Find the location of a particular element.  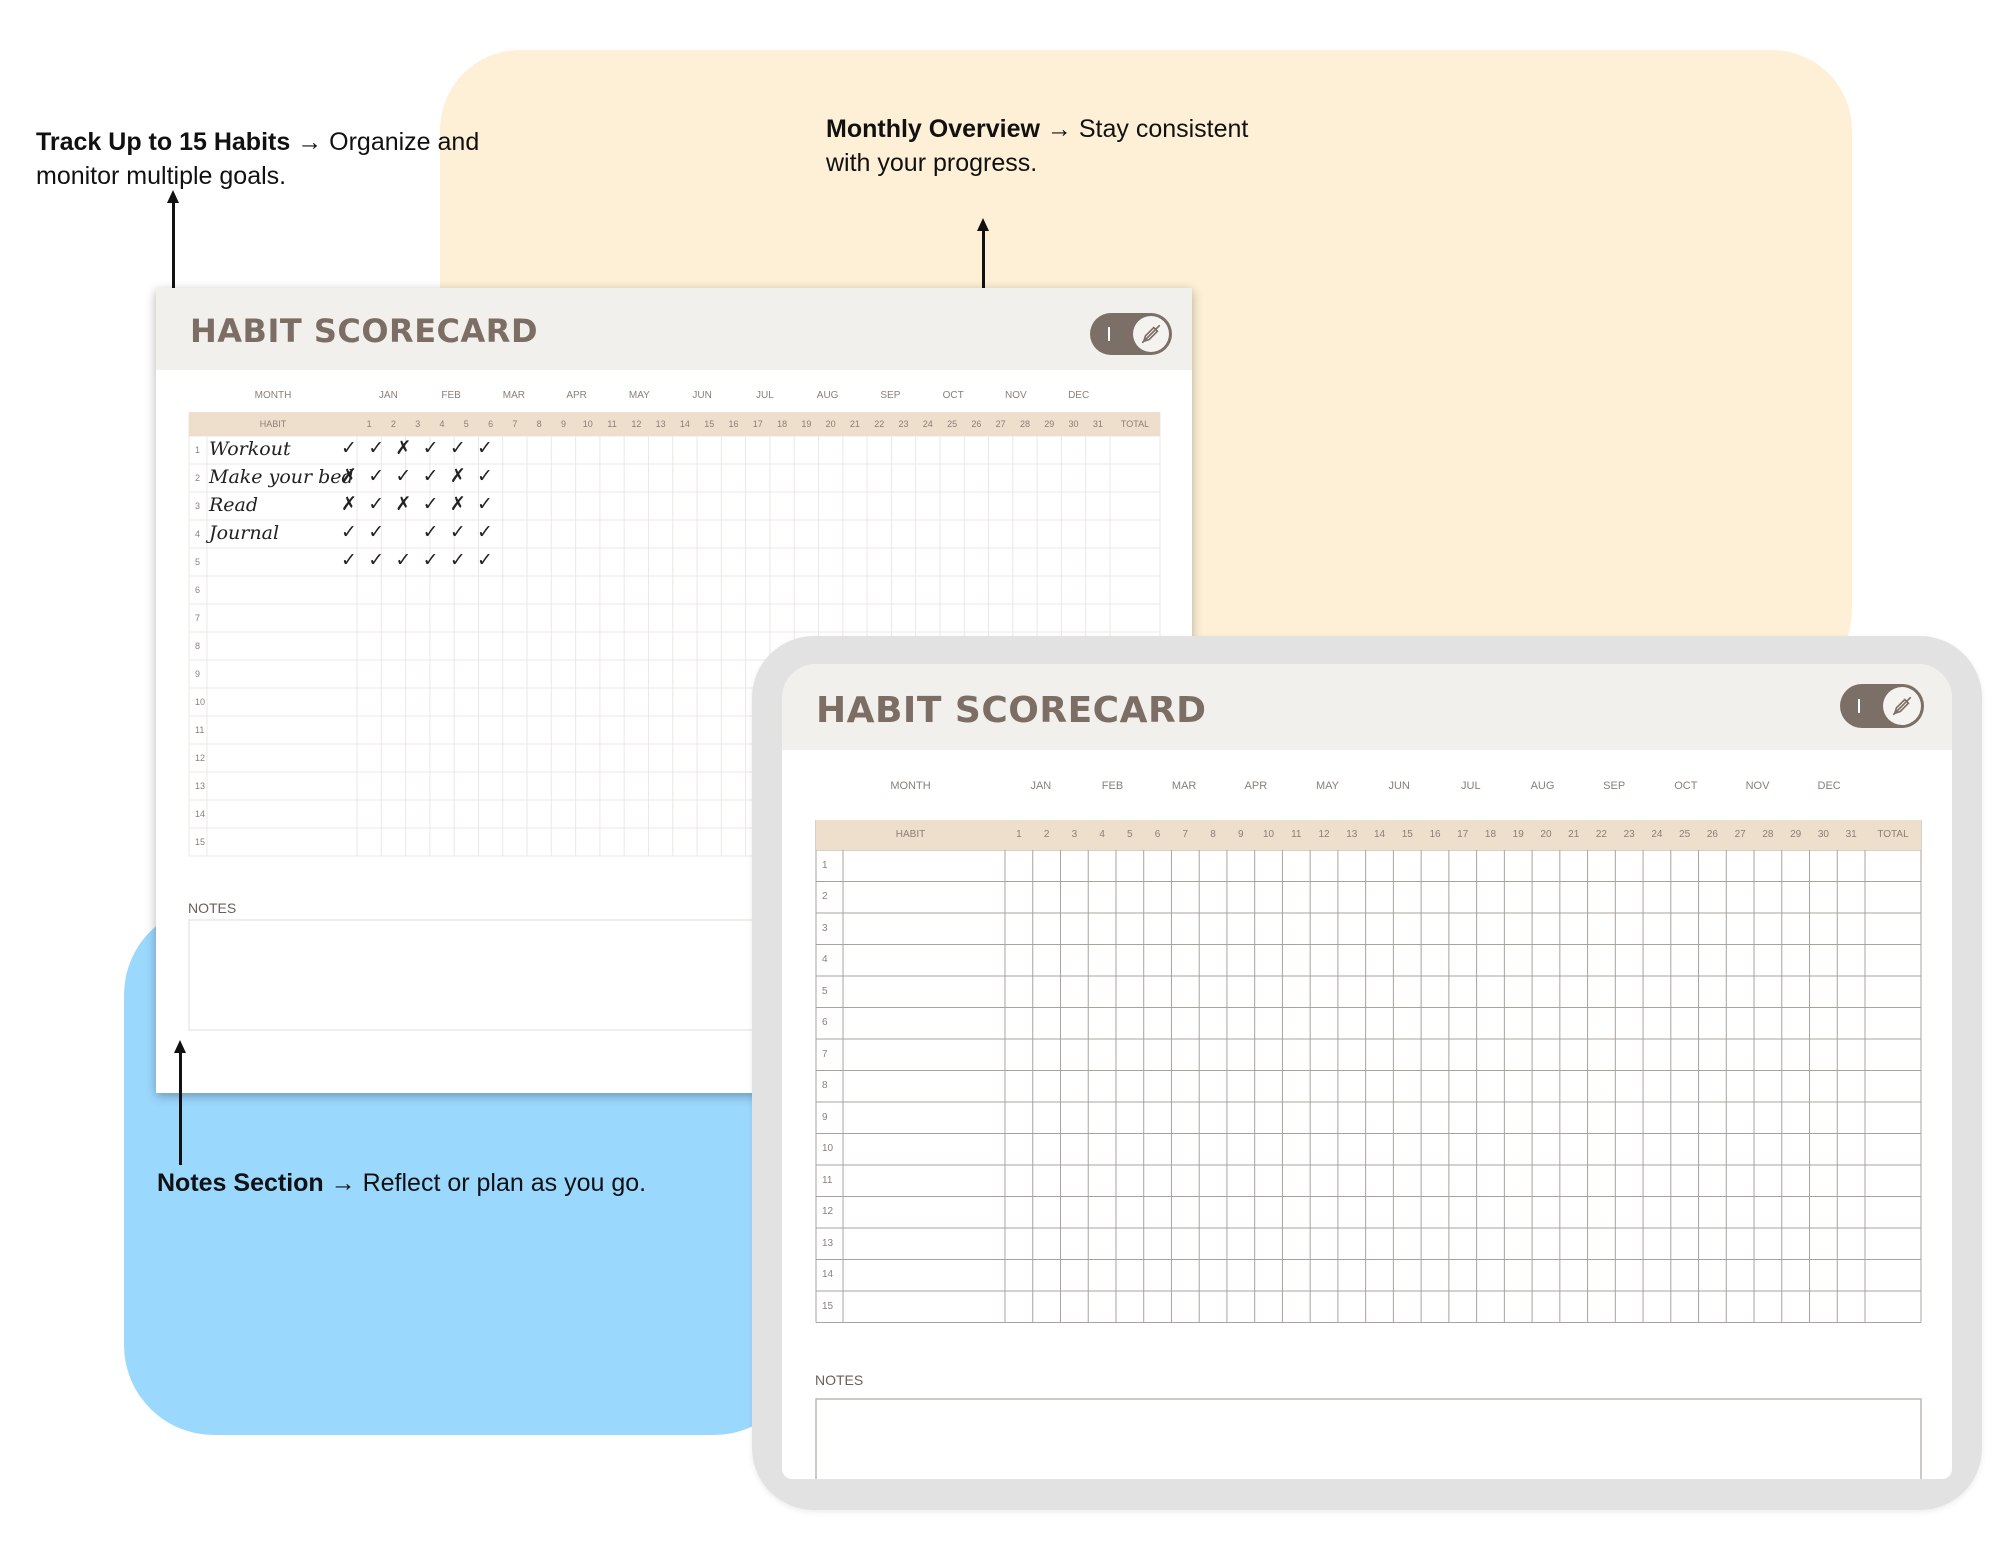

arrowhead-habits is located at coordinates (173, 196).